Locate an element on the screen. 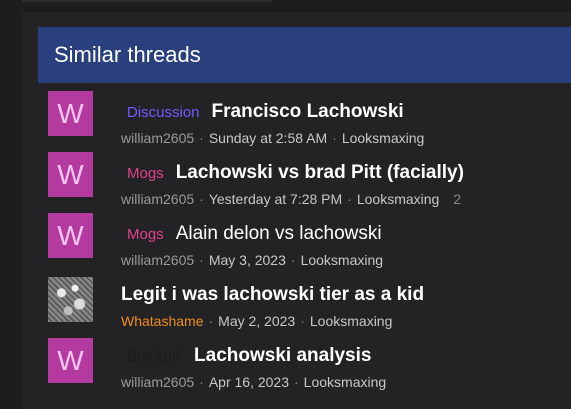 Image resolution: width=571 pixels, height=409 pixels. thread-date: May 2, 2023 is located at coordinates (256, 321).